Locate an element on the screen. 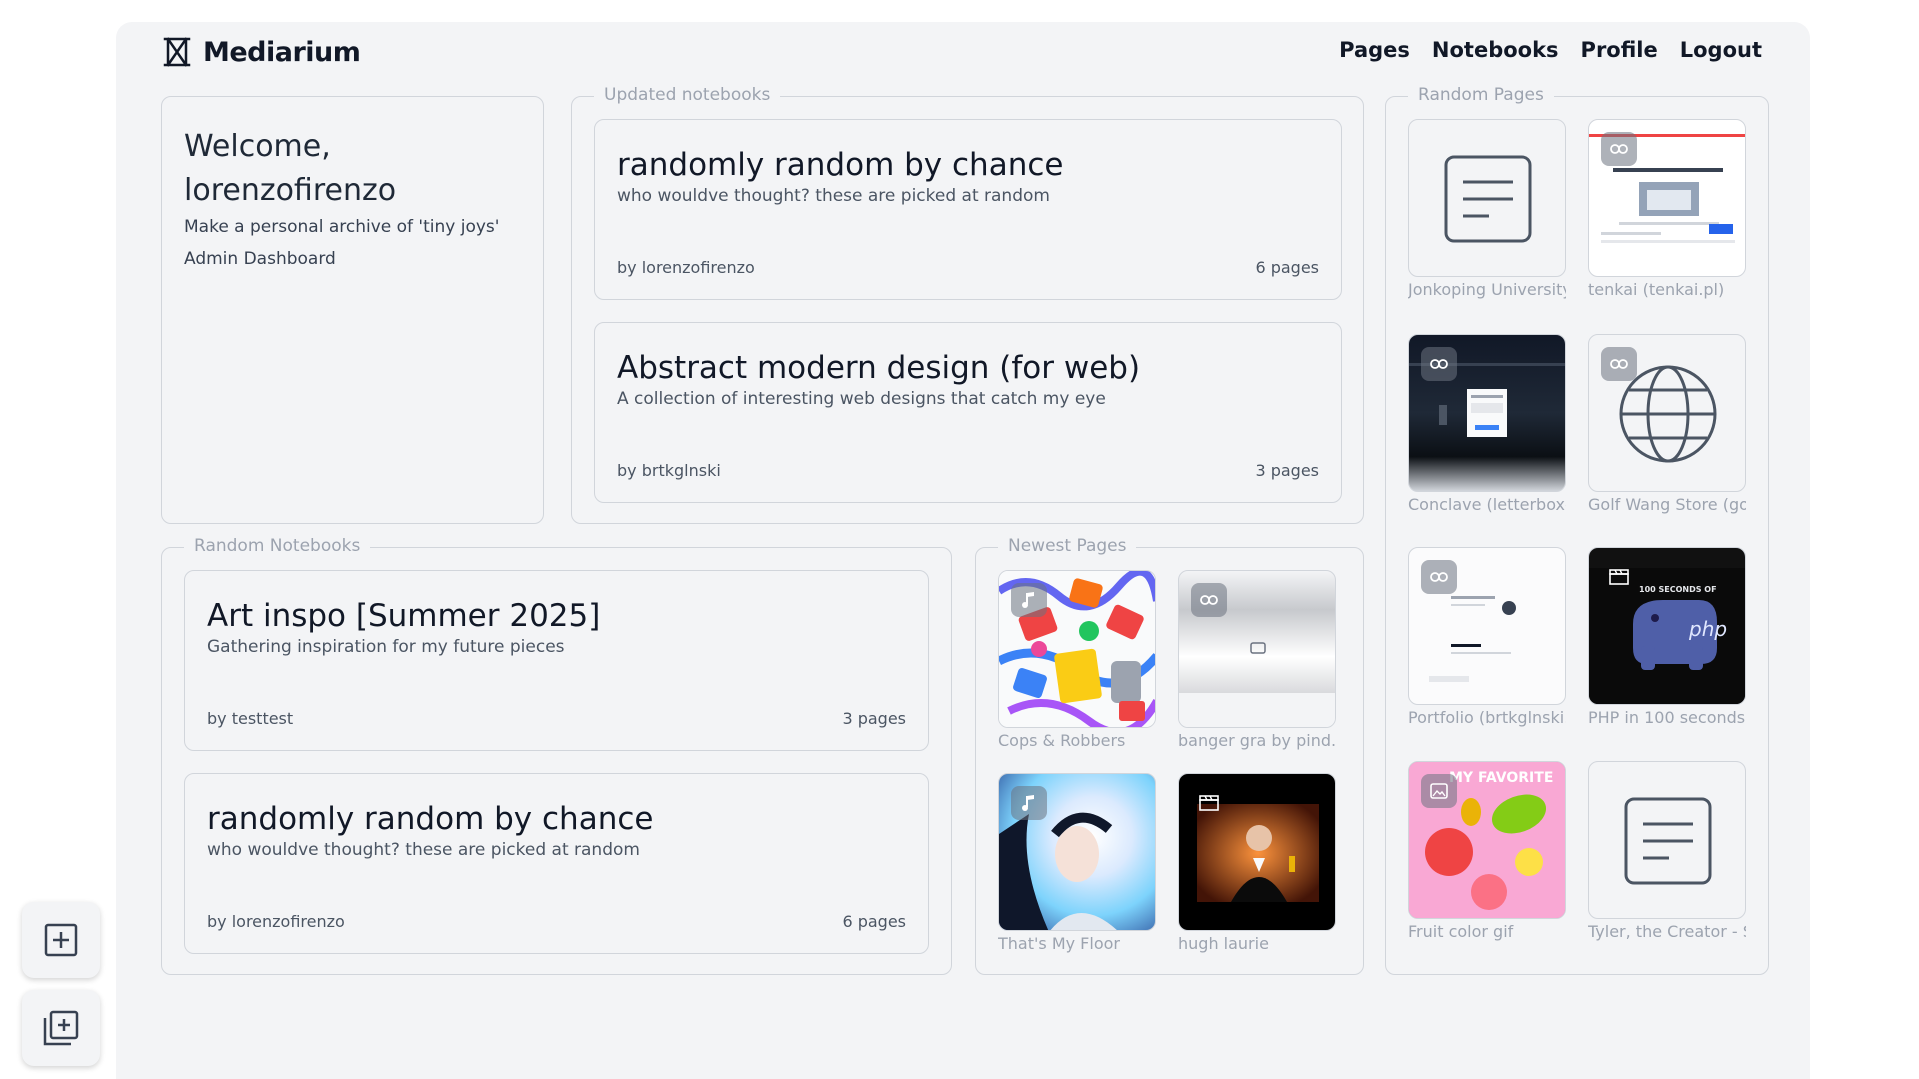  nav-profile: Profile is located at coordinates (1619, 50).